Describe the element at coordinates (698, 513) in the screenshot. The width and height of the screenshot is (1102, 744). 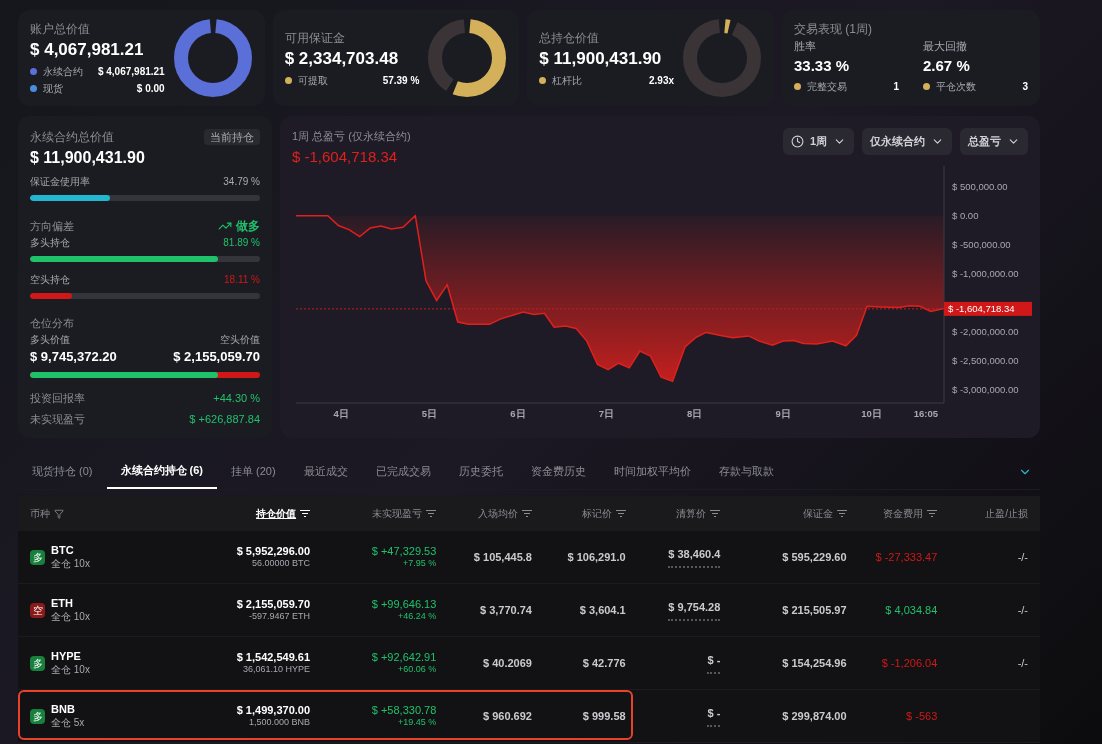
I see `column-header: 清算价` at that location.